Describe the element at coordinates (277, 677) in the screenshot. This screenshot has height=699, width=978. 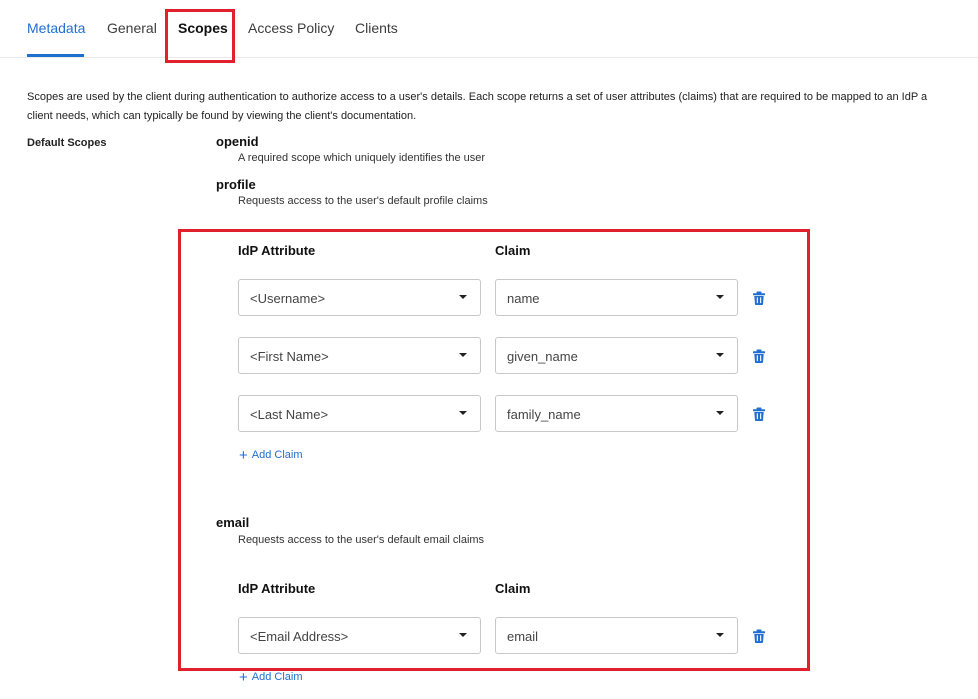
I see `add-claim-label: Add Claim` at that location.